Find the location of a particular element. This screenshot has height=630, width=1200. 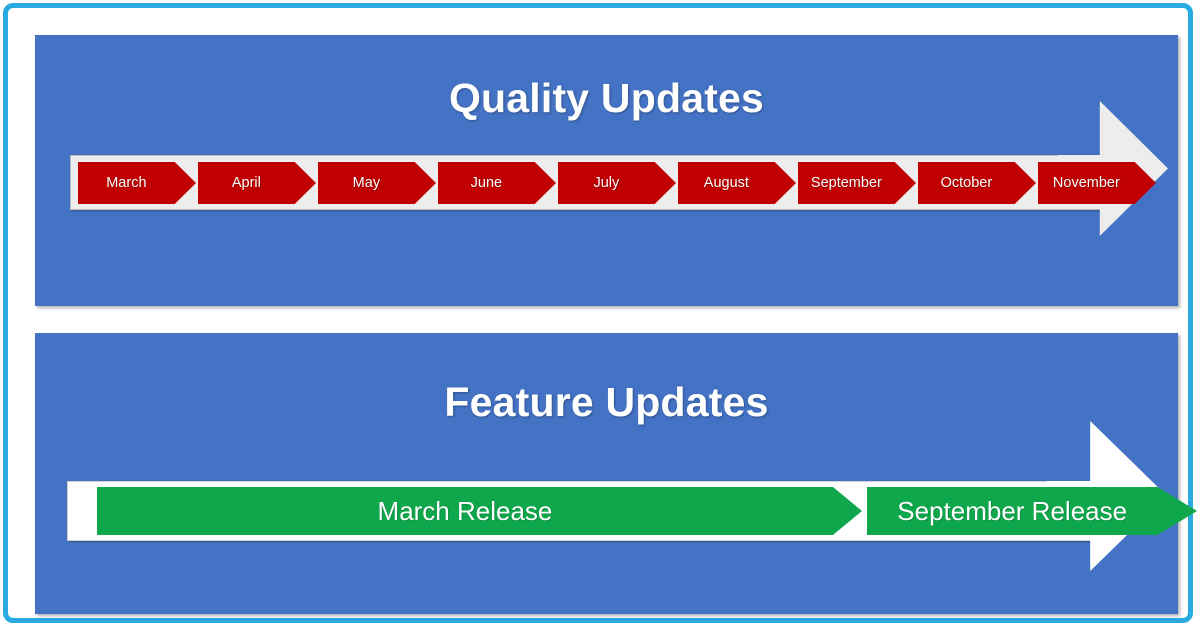

feature-release-september: September Release is located at coordinates (1032, 511).